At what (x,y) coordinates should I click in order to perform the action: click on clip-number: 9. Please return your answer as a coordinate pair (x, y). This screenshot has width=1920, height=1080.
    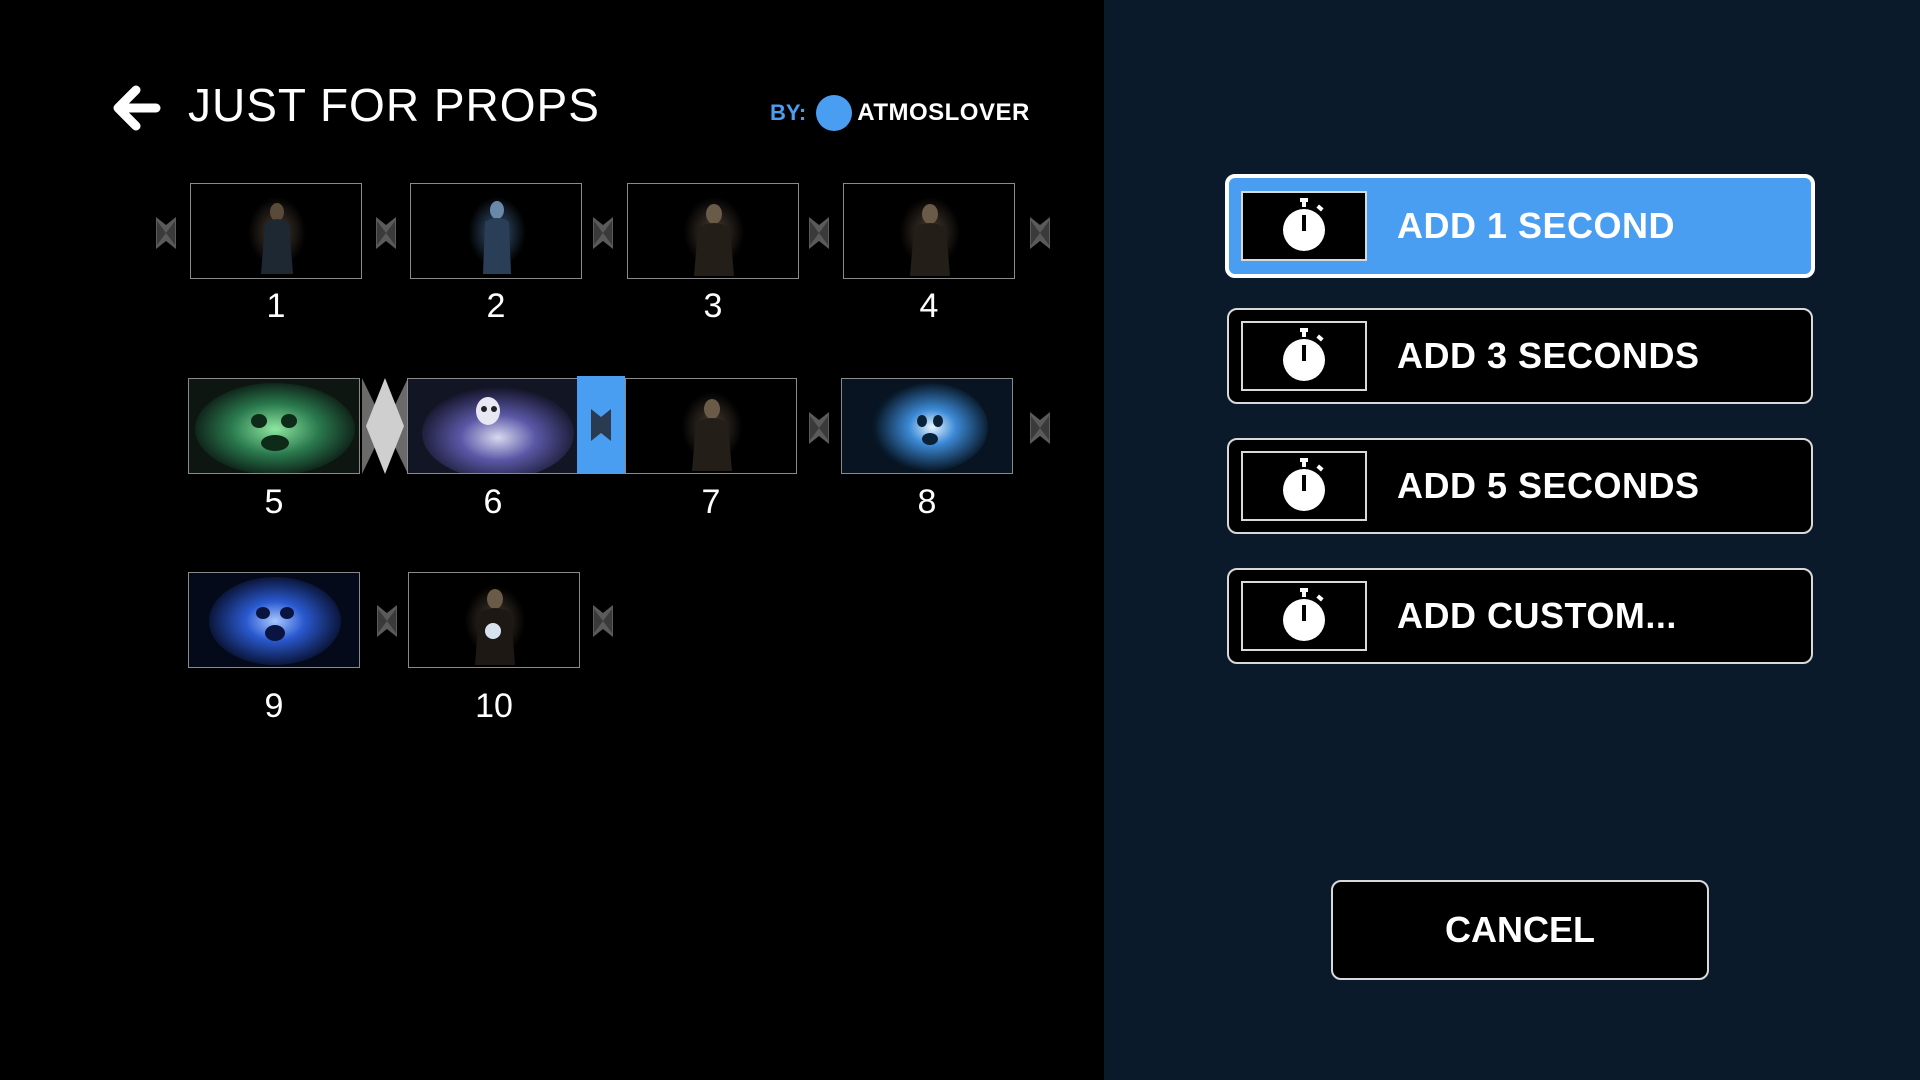
    Looking at the image, I should click on (274, 706).